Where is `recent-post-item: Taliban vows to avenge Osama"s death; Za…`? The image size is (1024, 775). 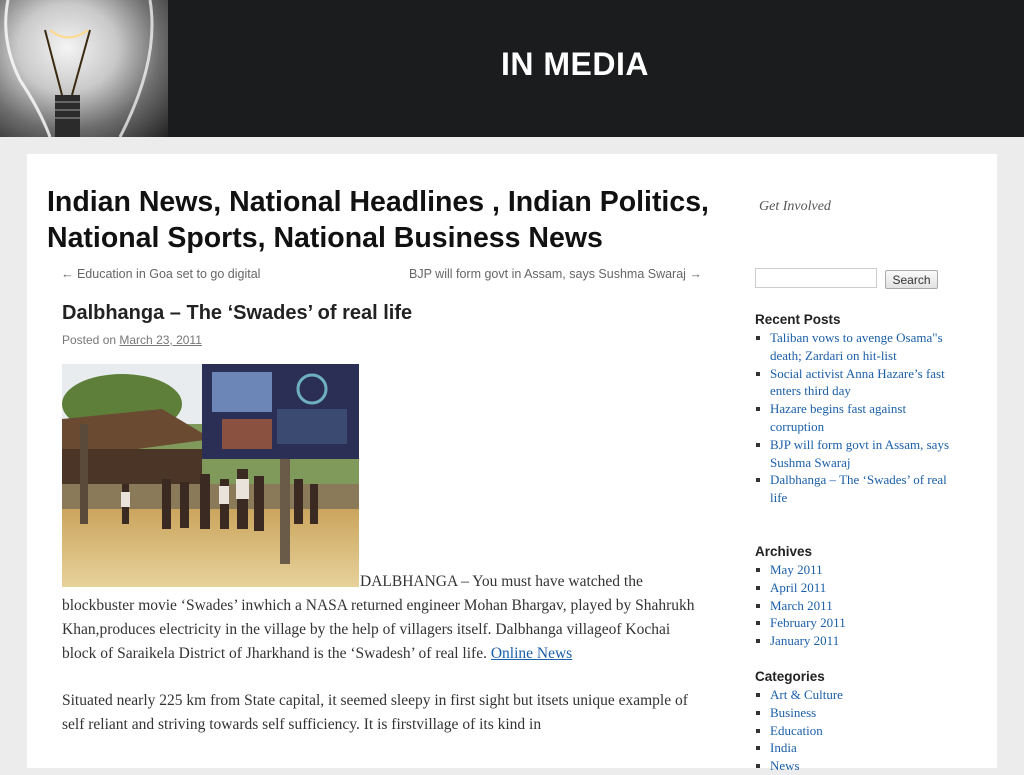 recent-post-item: Taliban vows to avenge Osama"s death; Za… is located at coordinates (855, 347).